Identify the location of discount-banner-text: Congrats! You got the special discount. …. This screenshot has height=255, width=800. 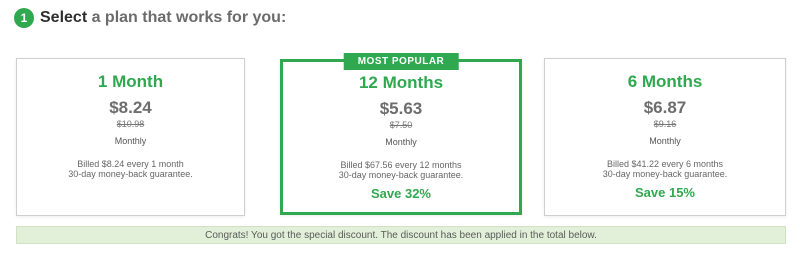
(401, 235).